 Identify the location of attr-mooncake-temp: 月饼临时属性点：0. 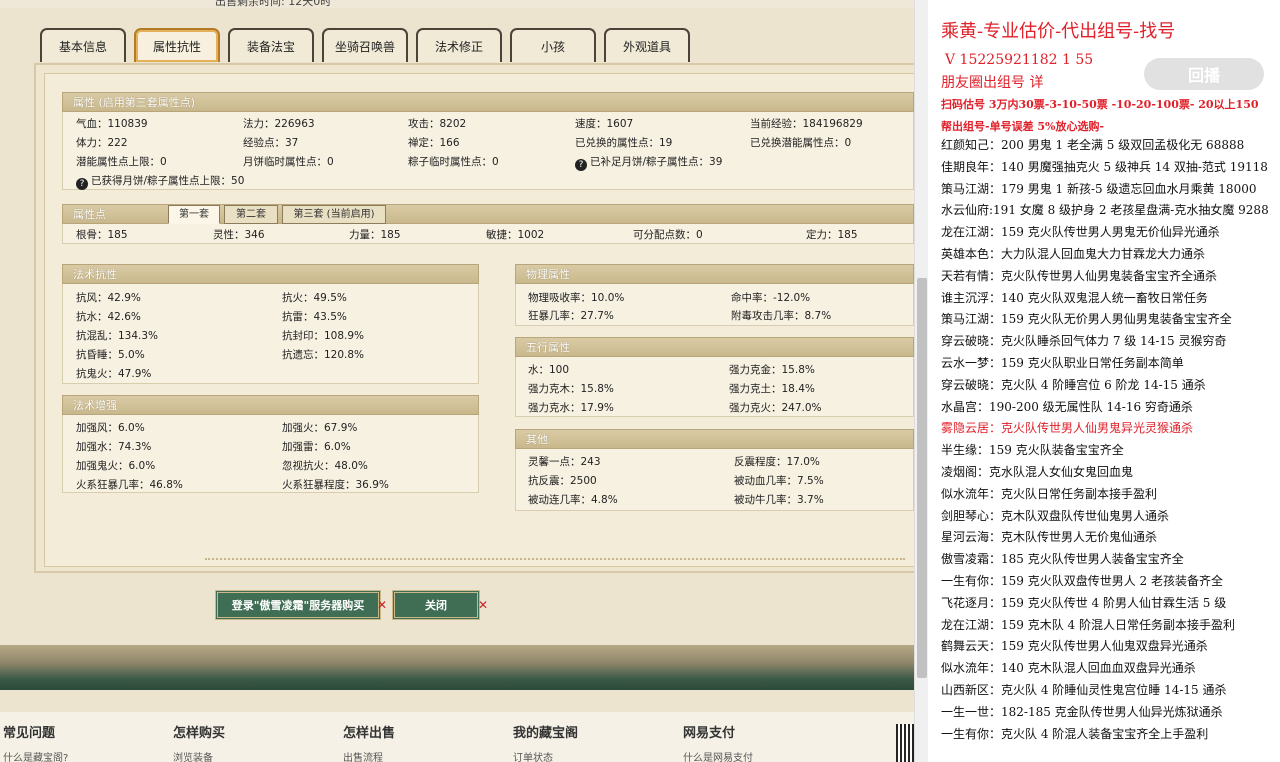
(288, 162).